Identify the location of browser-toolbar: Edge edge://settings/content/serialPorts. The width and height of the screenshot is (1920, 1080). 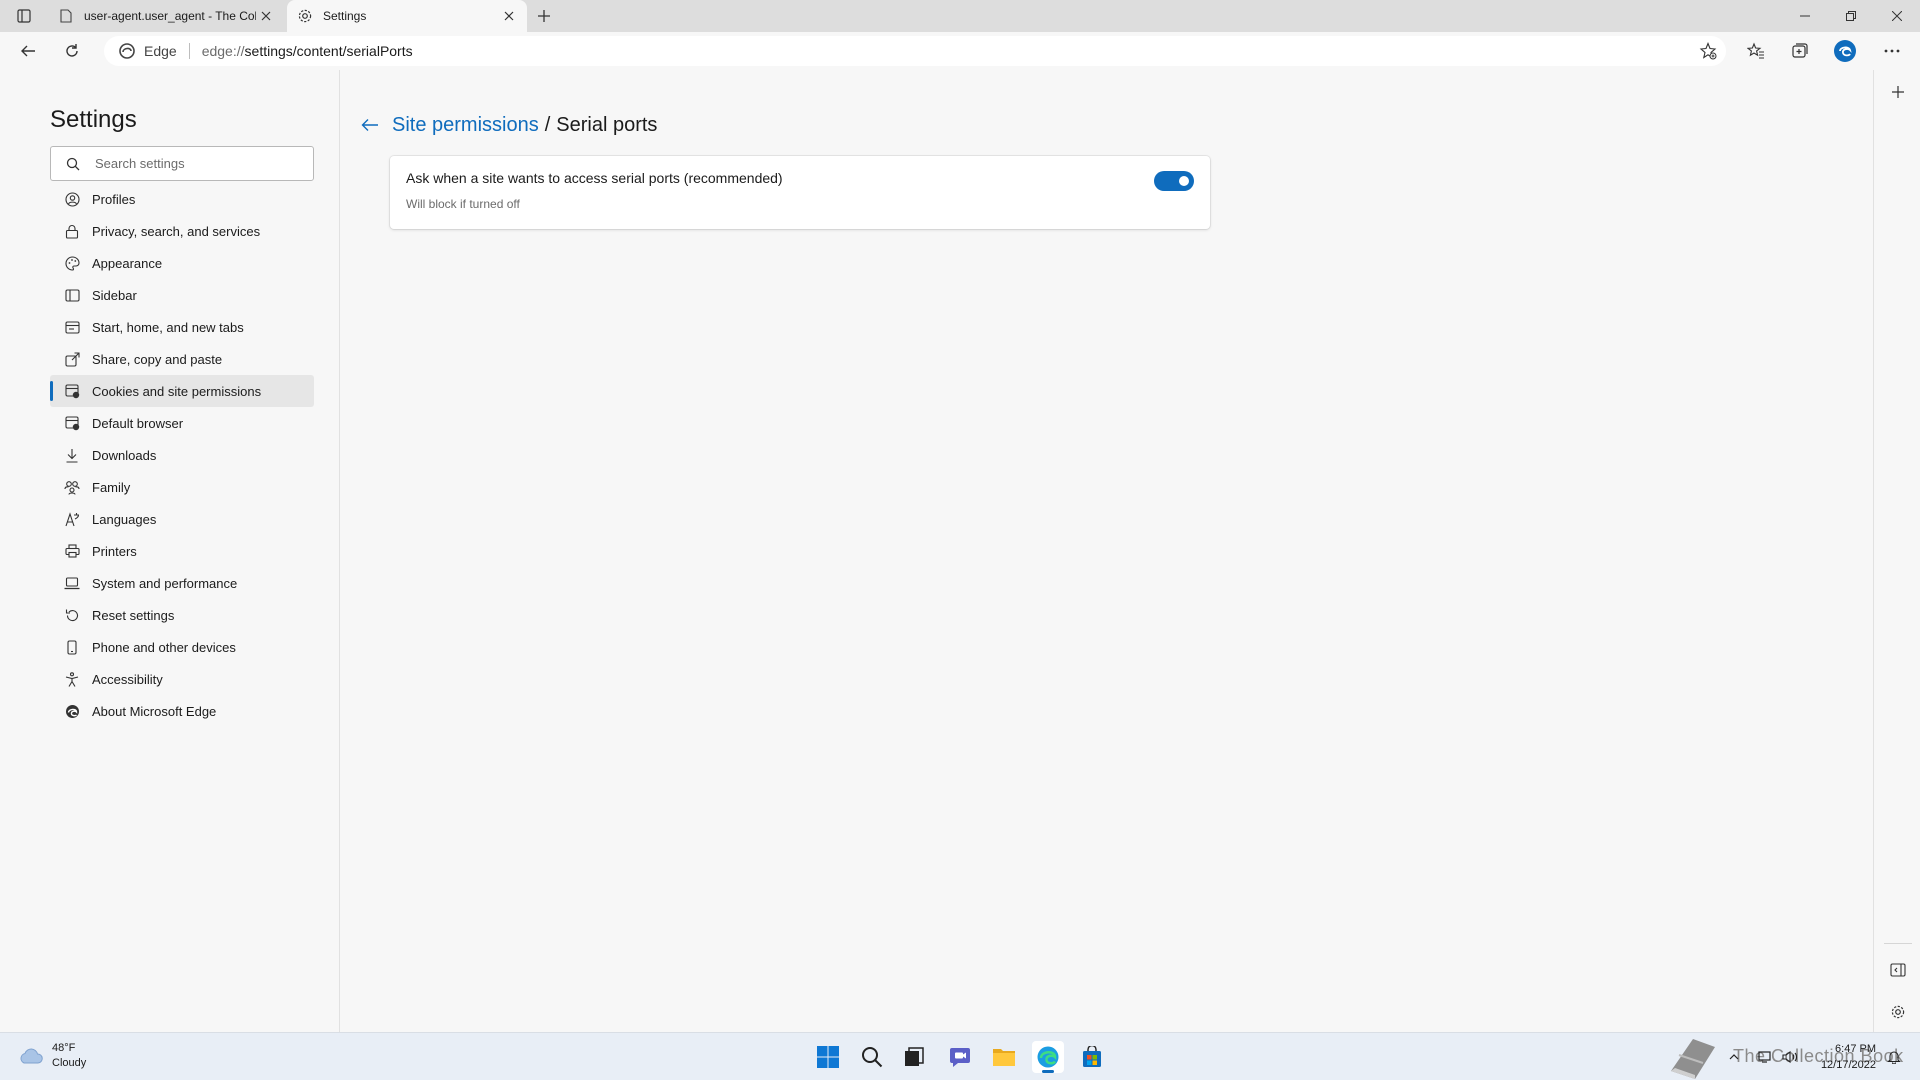
(960, 51).